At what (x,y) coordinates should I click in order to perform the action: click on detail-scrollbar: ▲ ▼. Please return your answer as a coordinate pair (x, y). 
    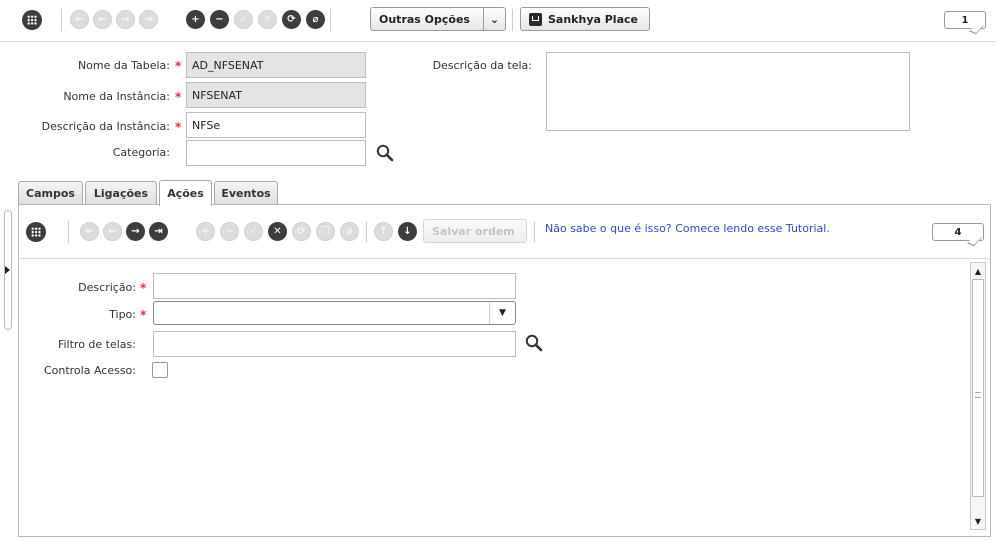
    Looking at the image, I should click on (978, 396).